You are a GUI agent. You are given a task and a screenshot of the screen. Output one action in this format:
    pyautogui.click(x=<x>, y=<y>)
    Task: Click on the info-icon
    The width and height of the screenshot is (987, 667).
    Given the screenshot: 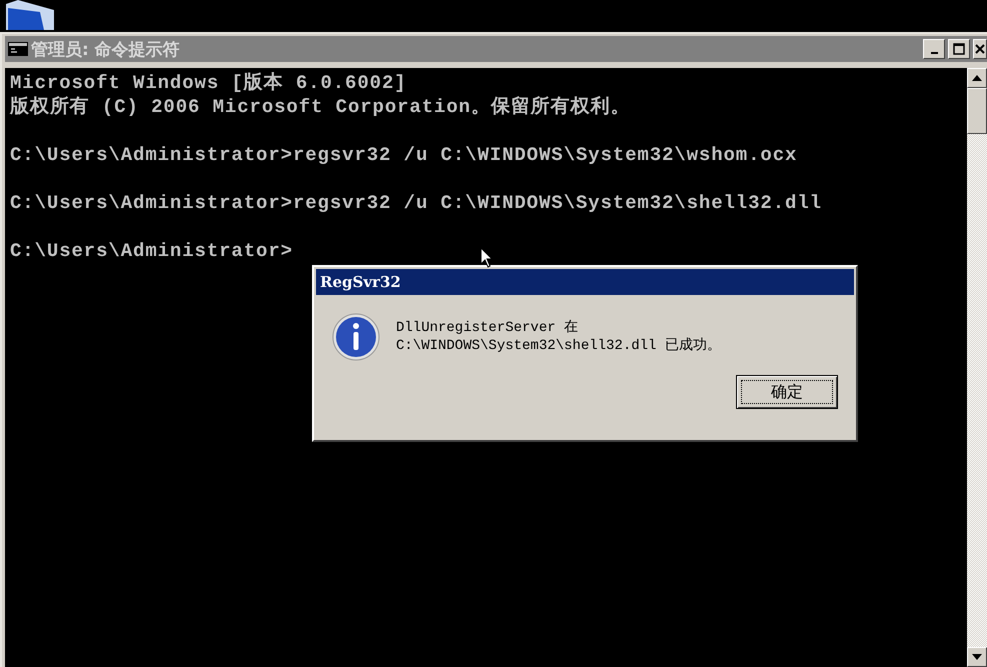 What is the action you would take?
    pyautogui.click(x=356, y=337)
    